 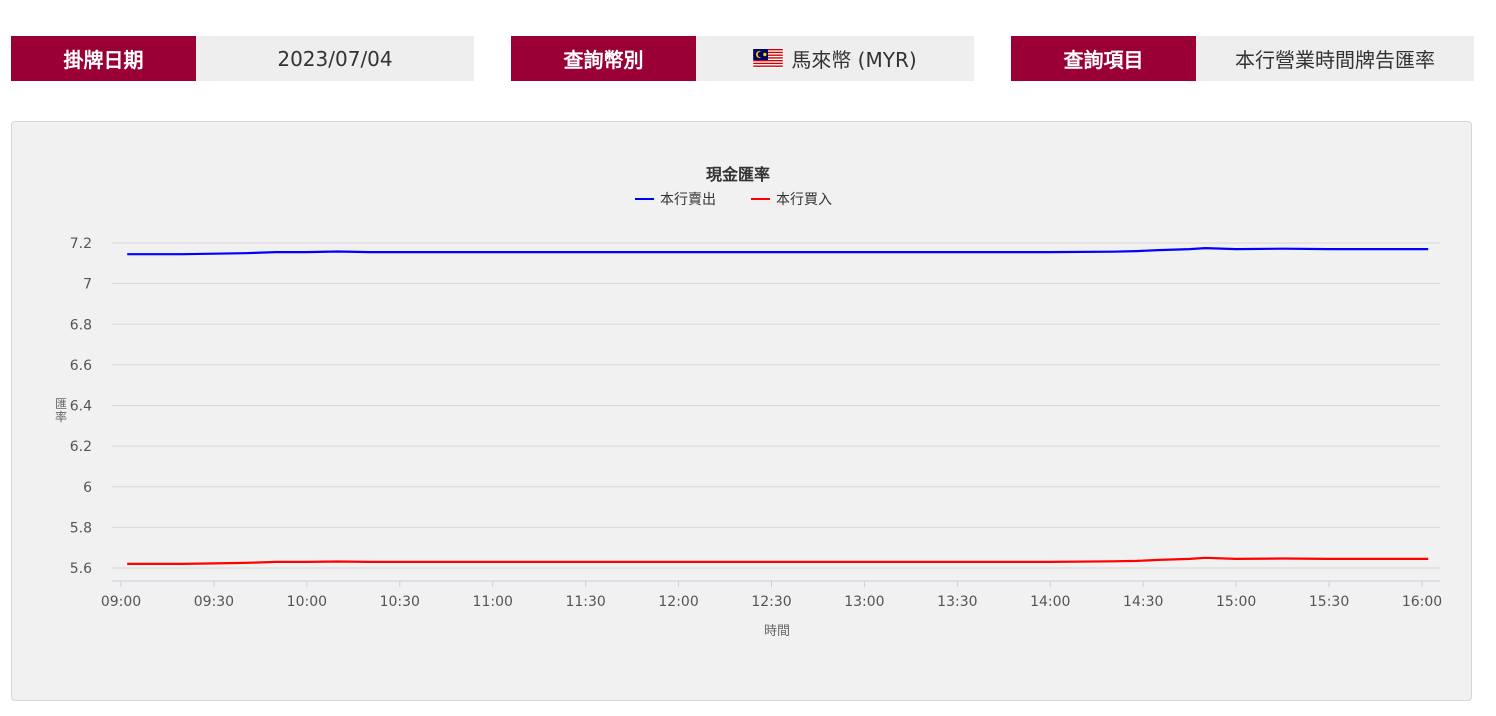 I want to click on x-tick-label: 09:00, so click(x=121, y=602).